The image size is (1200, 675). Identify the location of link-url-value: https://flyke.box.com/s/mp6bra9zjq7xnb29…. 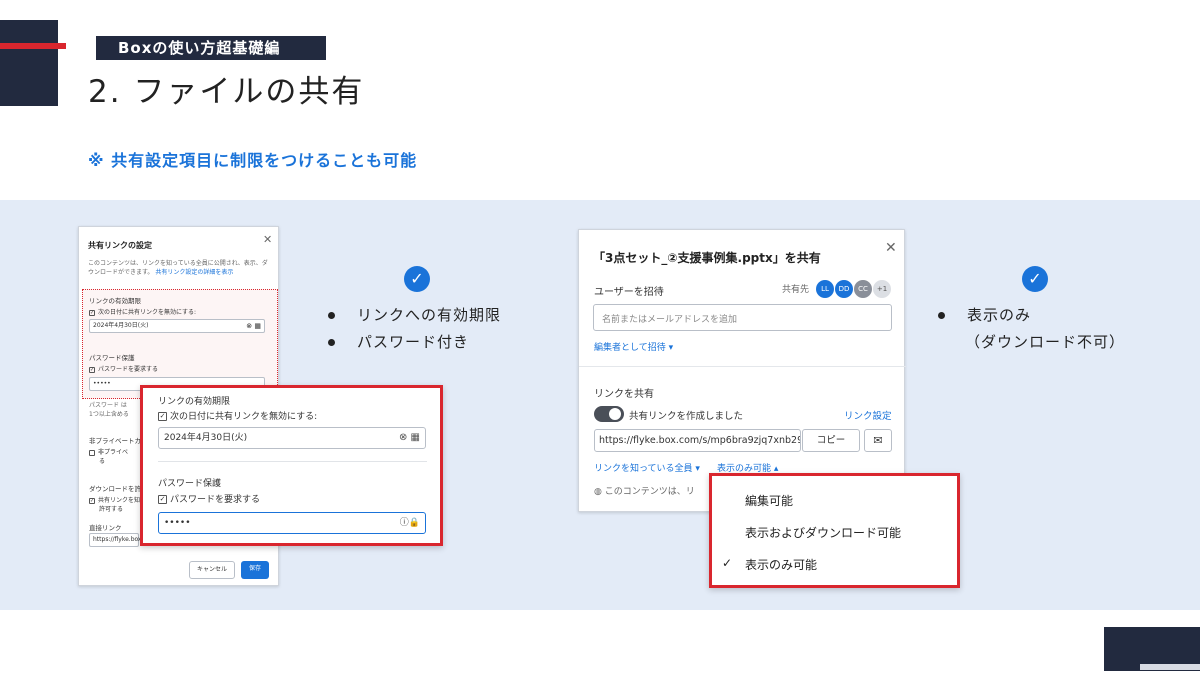
(700, 440).